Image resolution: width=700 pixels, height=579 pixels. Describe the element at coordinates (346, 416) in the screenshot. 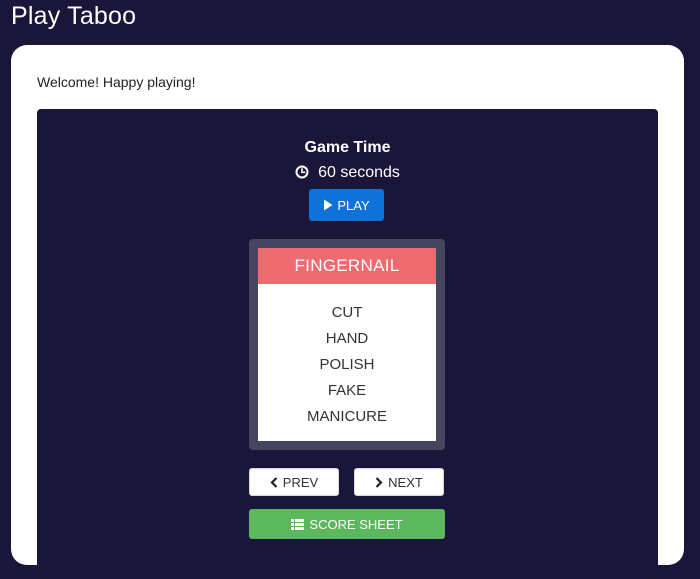

I see `forbidden-word: MANICURE` at that location.